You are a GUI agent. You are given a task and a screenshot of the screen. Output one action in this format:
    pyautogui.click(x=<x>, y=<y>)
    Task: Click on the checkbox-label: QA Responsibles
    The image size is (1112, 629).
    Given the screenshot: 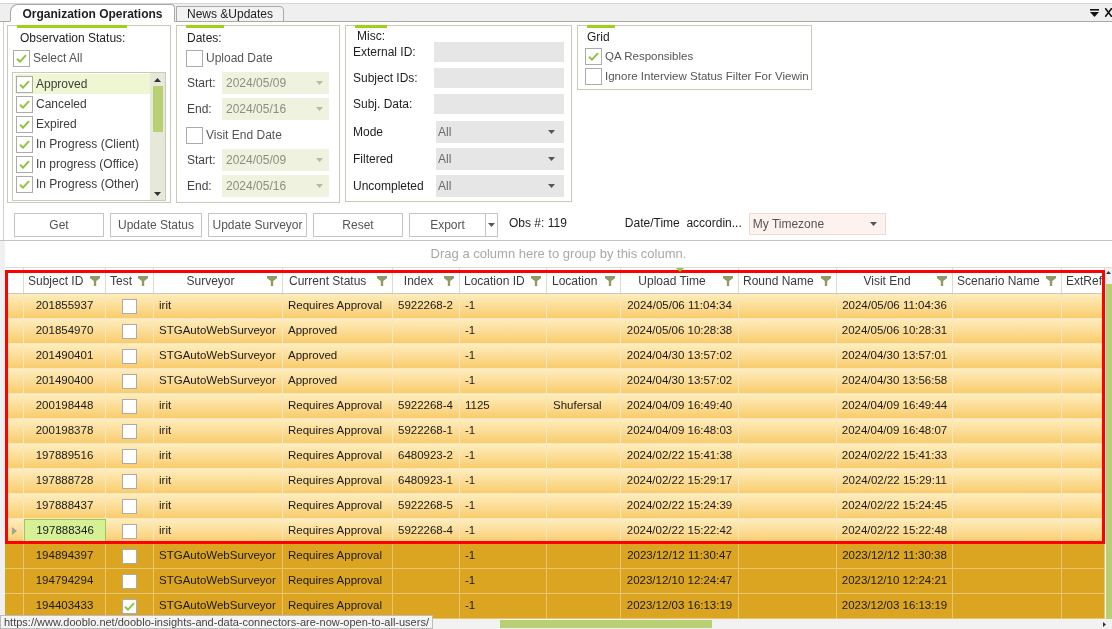 What is the action you would take?
    pyautogui.click(x=649, y=56)
    